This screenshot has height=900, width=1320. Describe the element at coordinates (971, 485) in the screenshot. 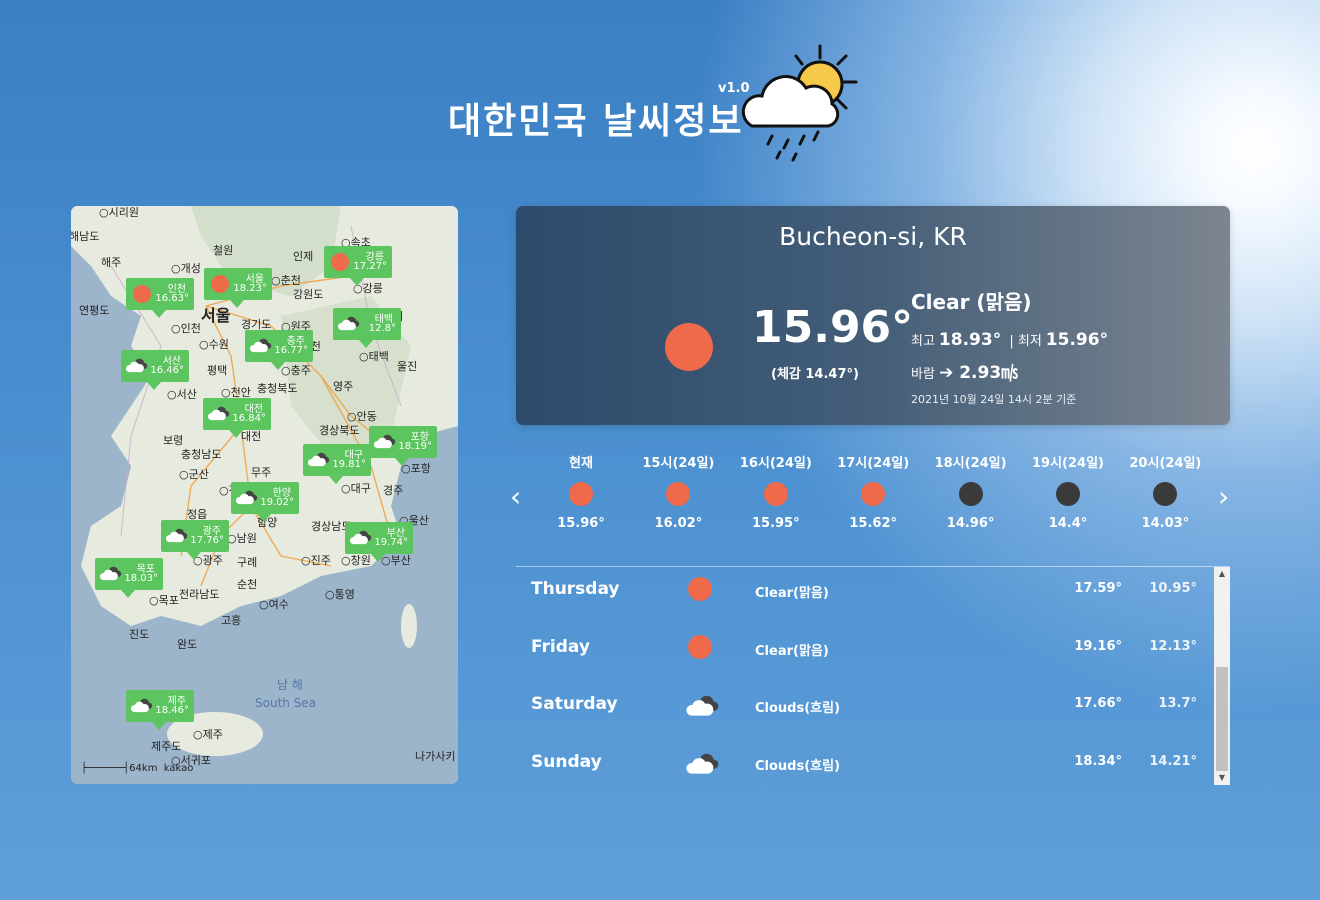

I see `hourly-item: 18시(24일) 14.96°` at that location.